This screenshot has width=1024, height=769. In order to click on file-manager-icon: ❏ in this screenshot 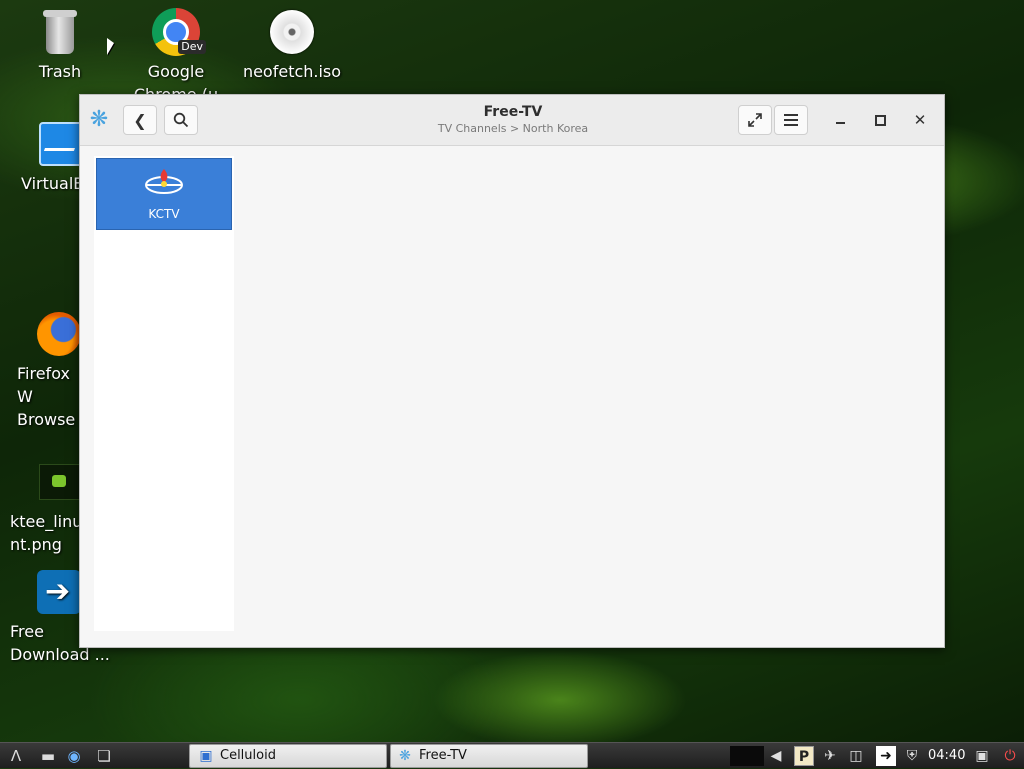, I will do `click(104, 756)`.